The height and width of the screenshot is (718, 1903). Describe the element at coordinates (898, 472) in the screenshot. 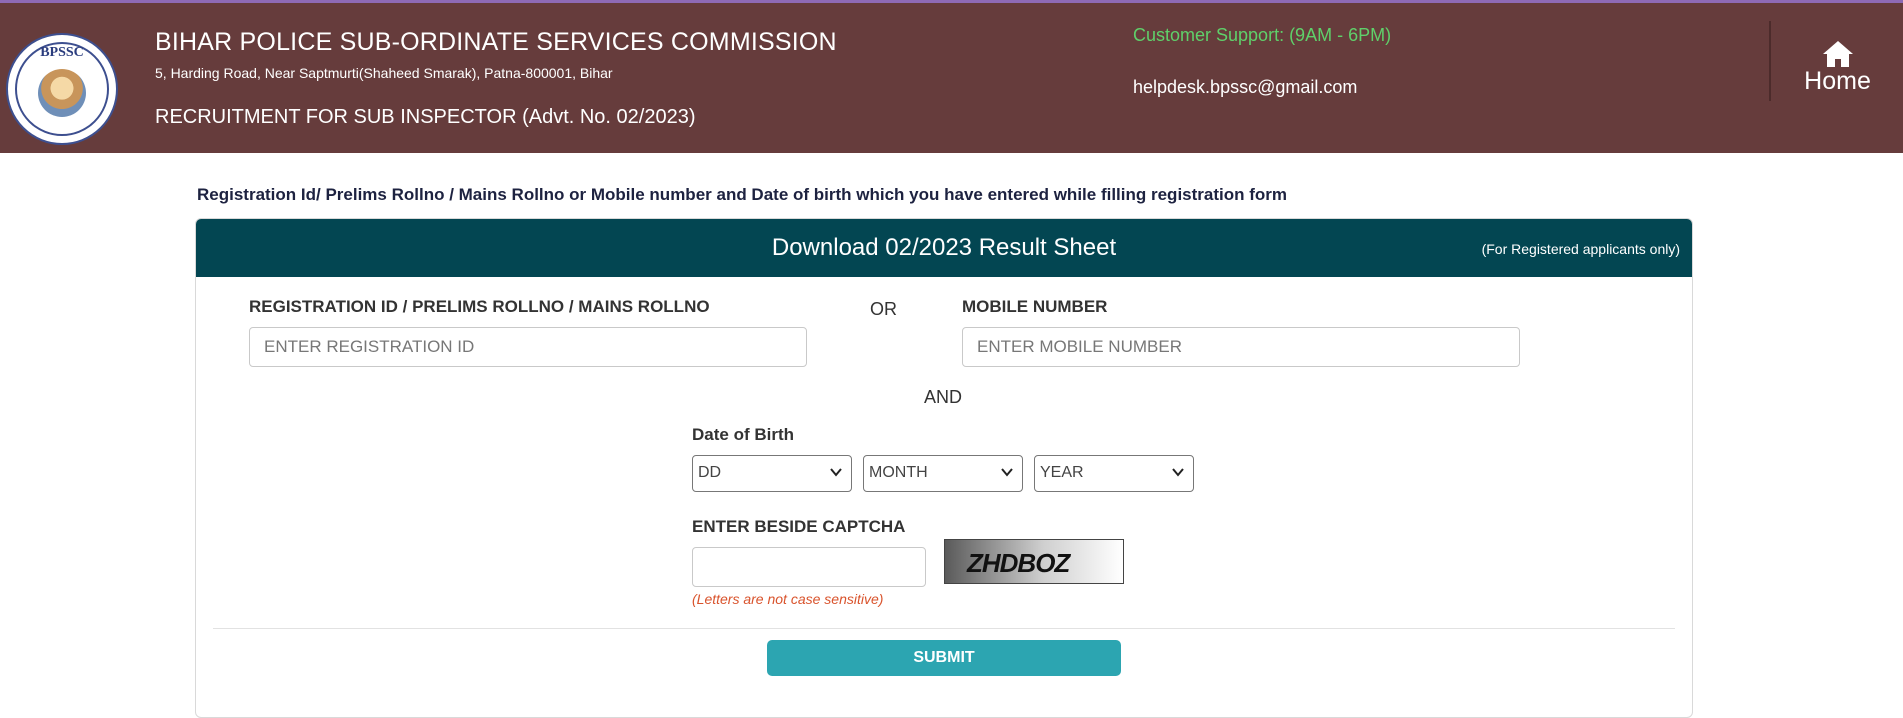

I see `dob-month-value: MONTH` at that location.